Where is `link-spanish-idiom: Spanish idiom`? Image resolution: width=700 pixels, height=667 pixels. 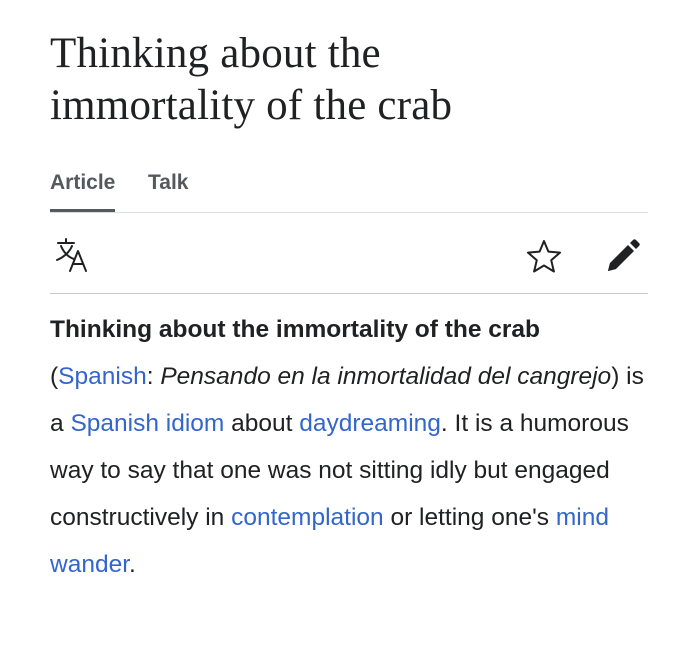 link-spanish-idiom: Spanish idiom is located at coordinates (147, 423).